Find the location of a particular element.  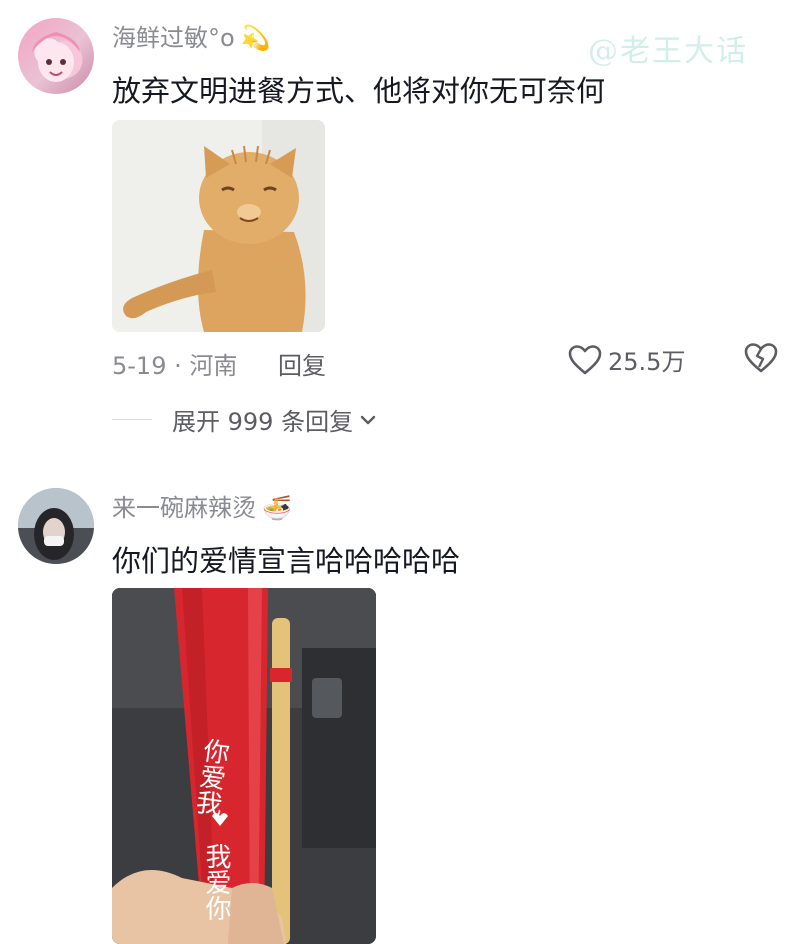

noodle-bowl-emoji-icon: 🍜 is located at coordinates (277, 508).